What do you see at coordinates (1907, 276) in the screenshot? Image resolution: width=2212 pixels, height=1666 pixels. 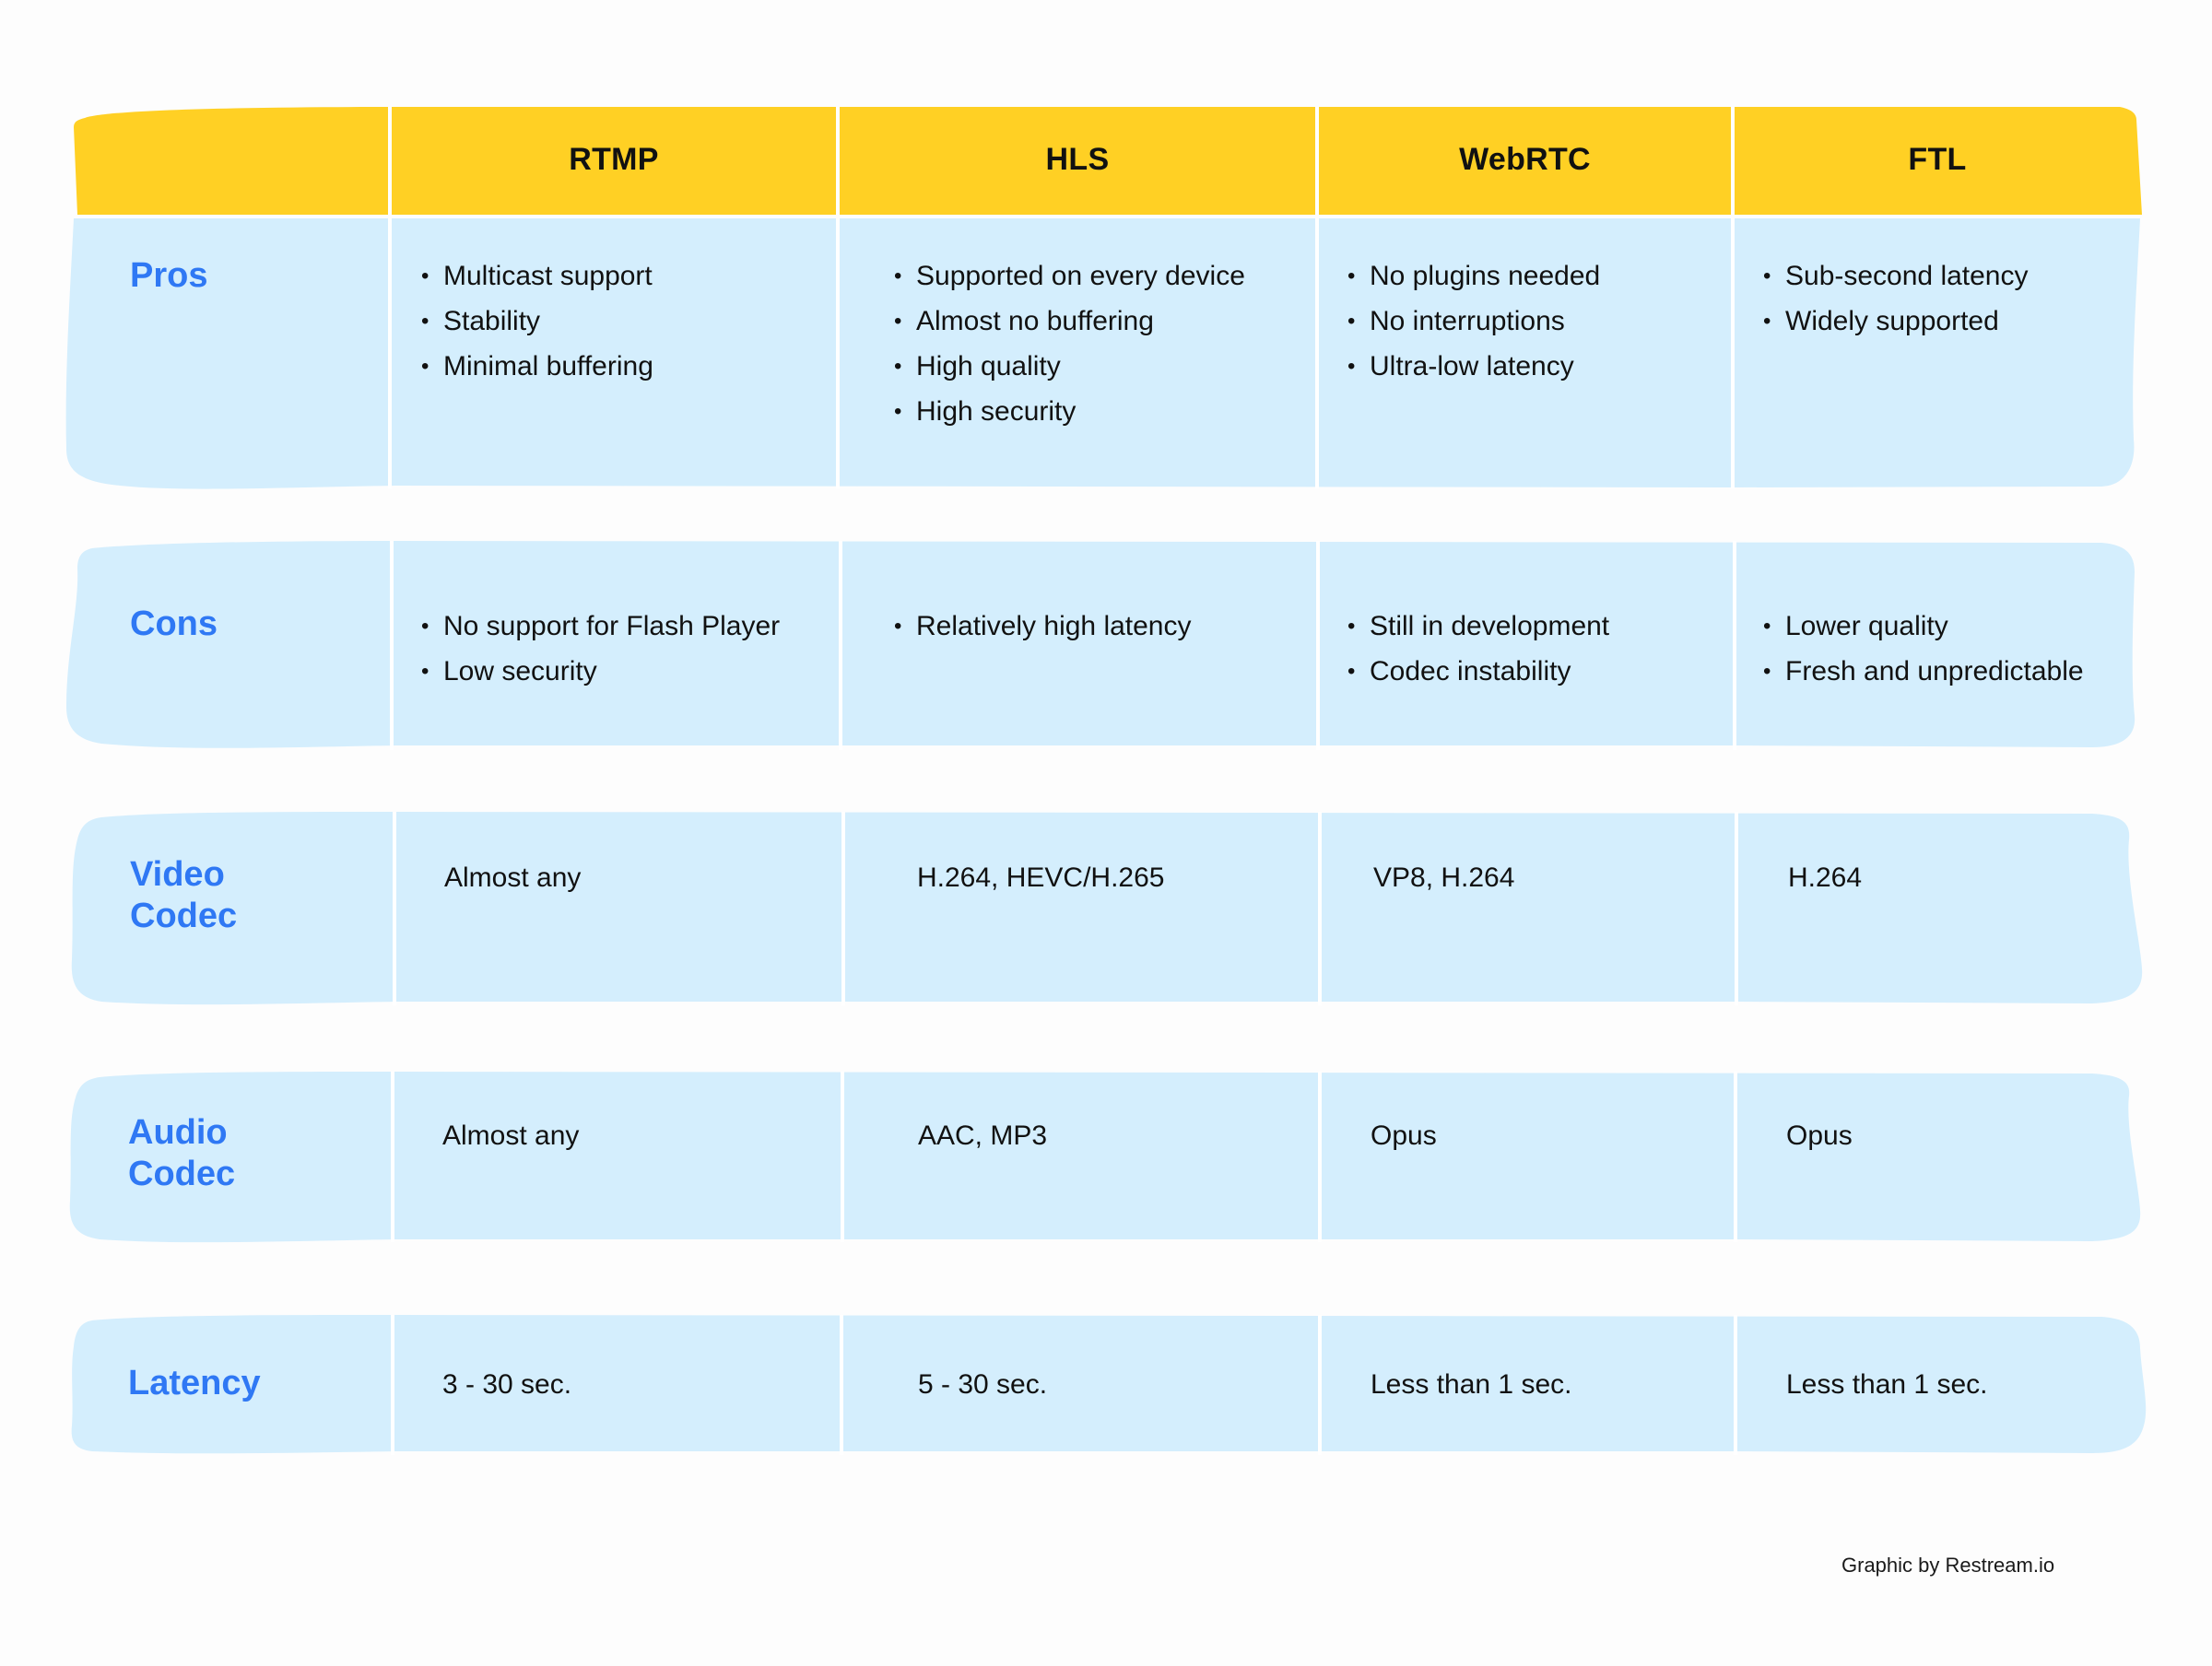 I see `list-item-text: Sub-second latency` at bounding box center [1907, 276].